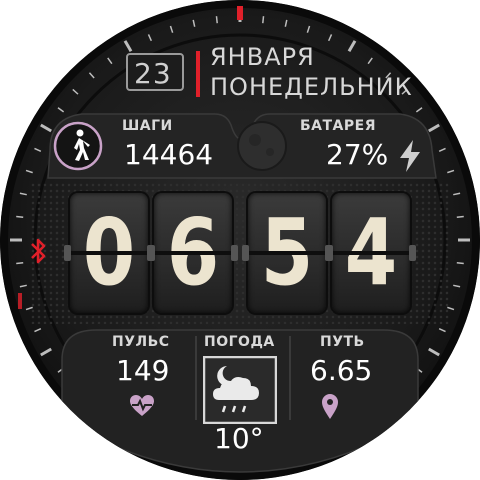 Image resolution: width=480 pixels, height=480 pixels. Describe the element at coordinates (341, 370) in the screenshot. I see `distance-value: 6.65` at that location.